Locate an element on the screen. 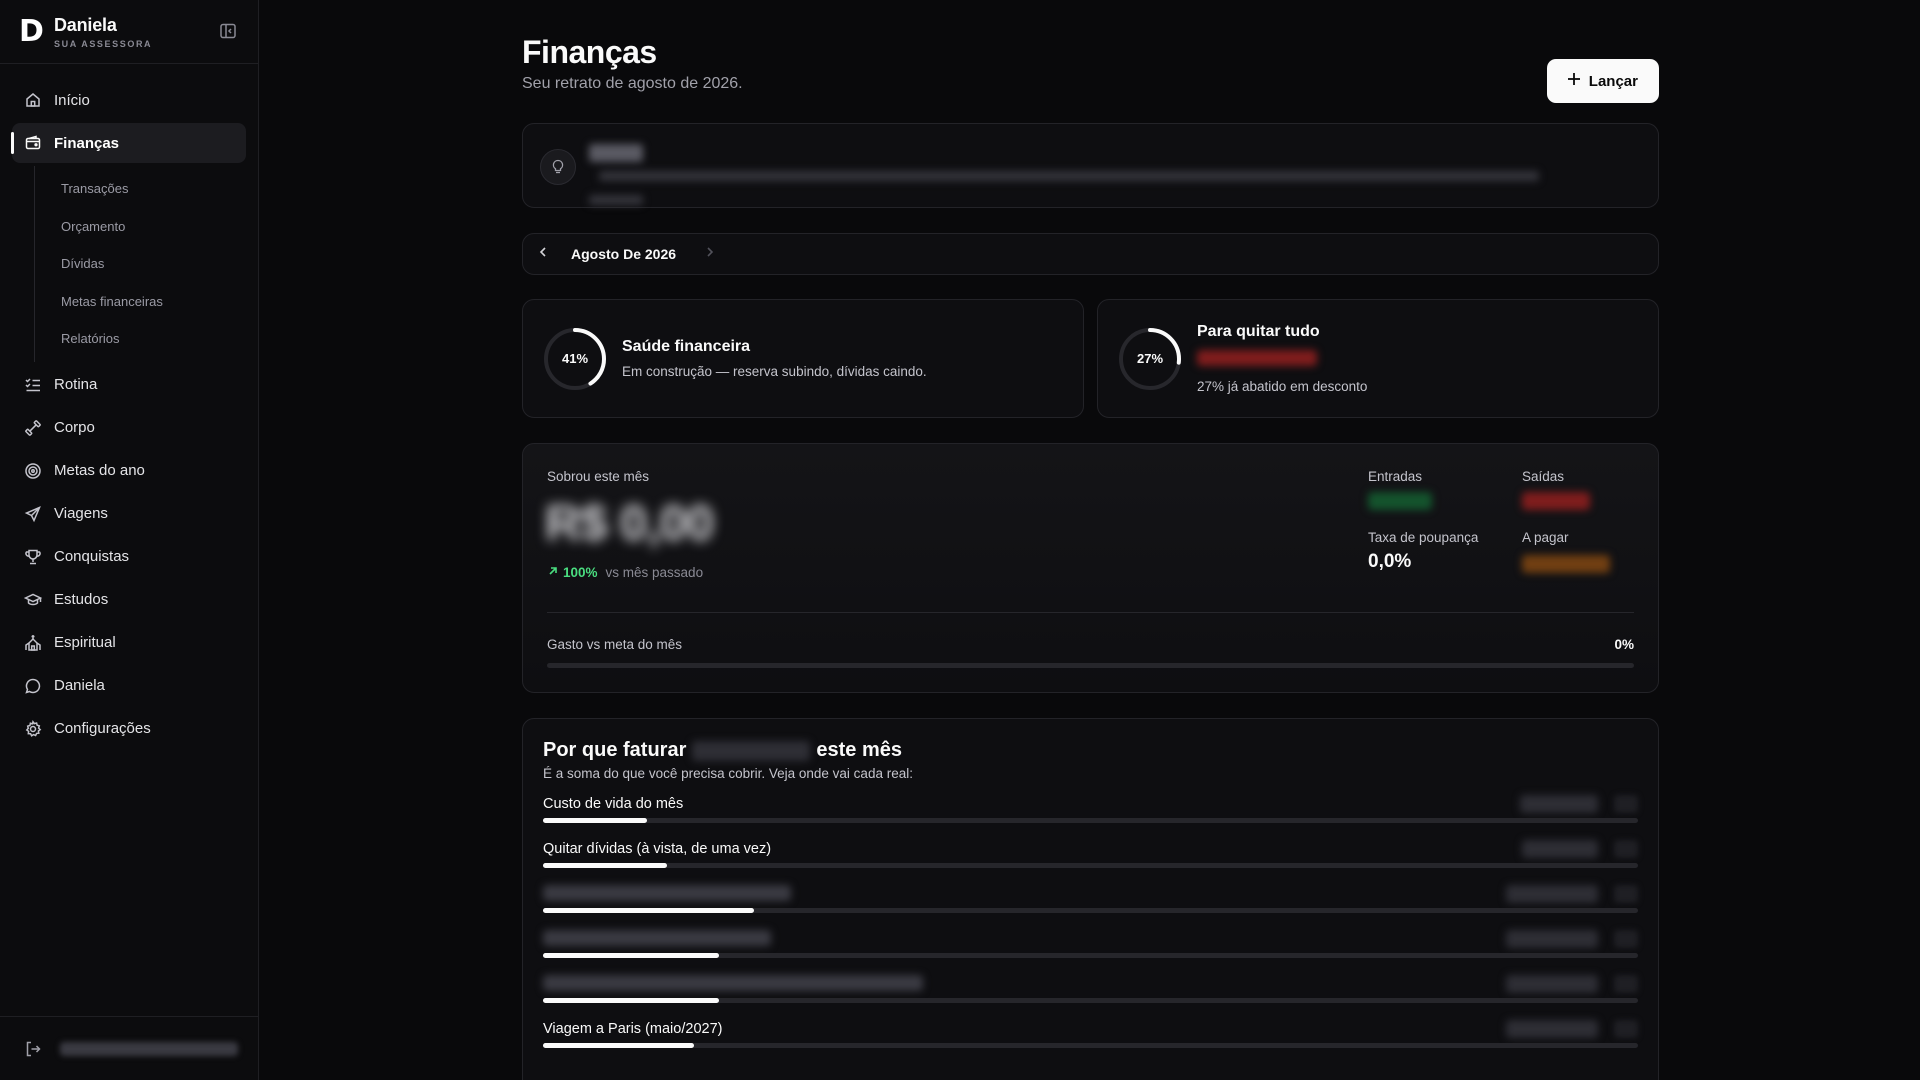 The height and width of the screenshot is (1080, 1920). subnav-item-dividas: Dívidas is located at coordinates (146, 264).